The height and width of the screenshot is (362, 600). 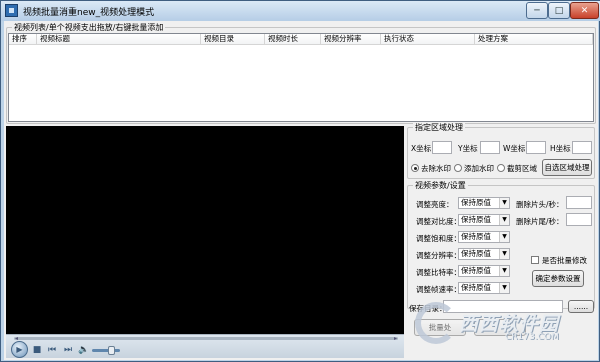 I want to click on saturation-label: 调整饱和度：, so click(x=438, y=238).